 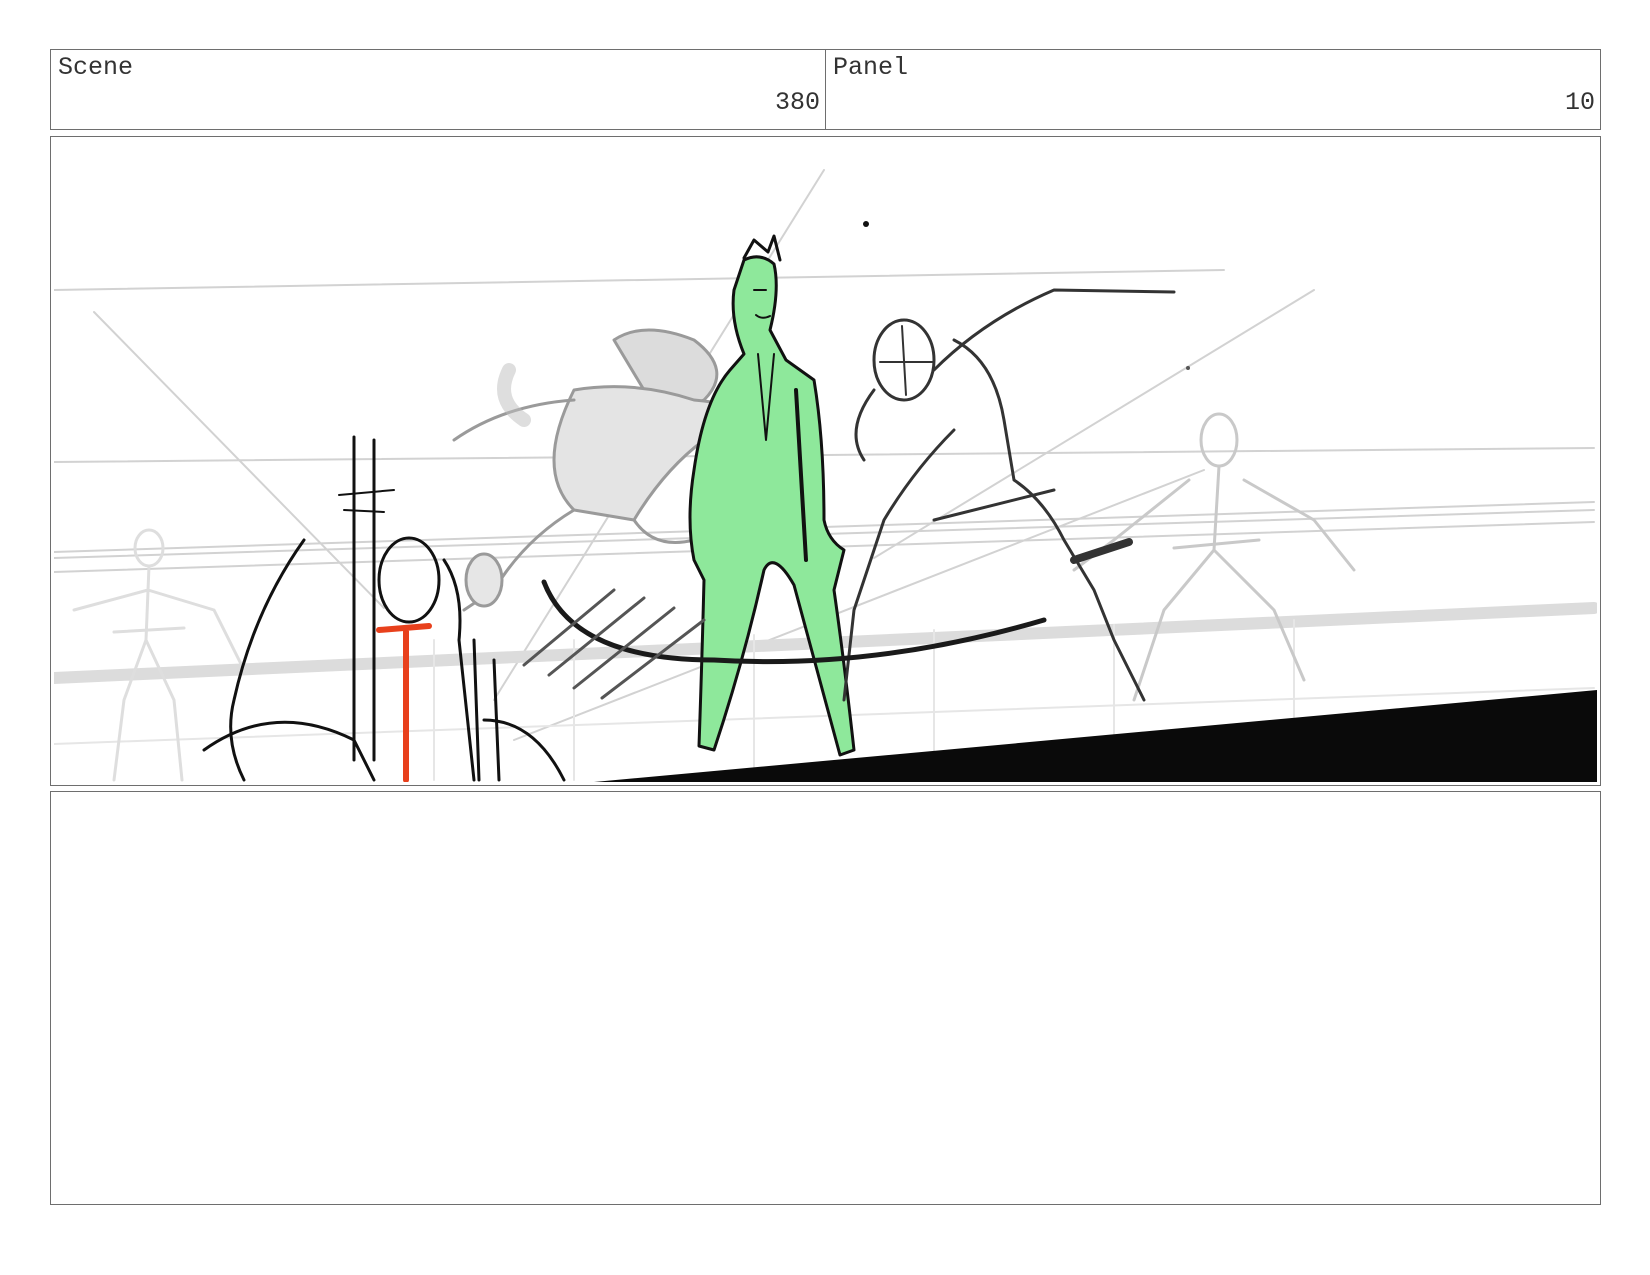 I want to click on scene-cell: Scene 380, so click(x=438, y=89).